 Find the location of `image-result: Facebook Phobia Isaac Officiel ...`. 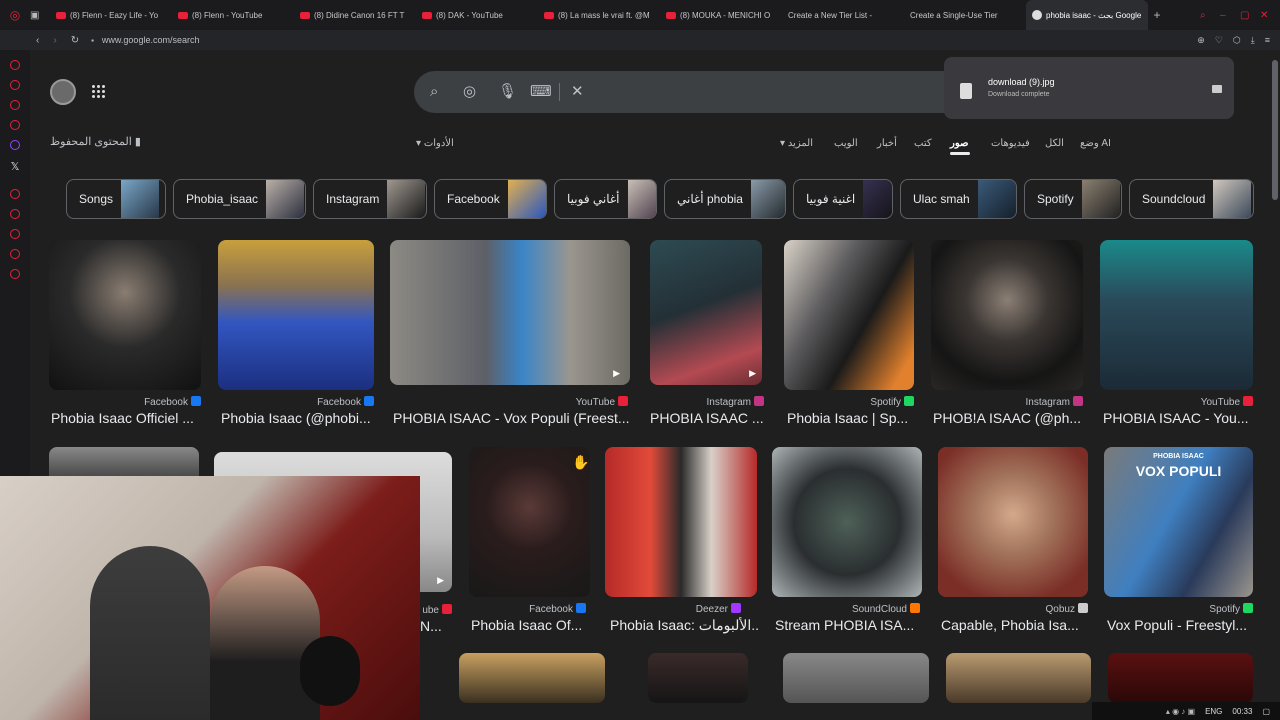

image-result: Facebook Phobia Isaac Officiel ... is located at coordinates (125, 333).